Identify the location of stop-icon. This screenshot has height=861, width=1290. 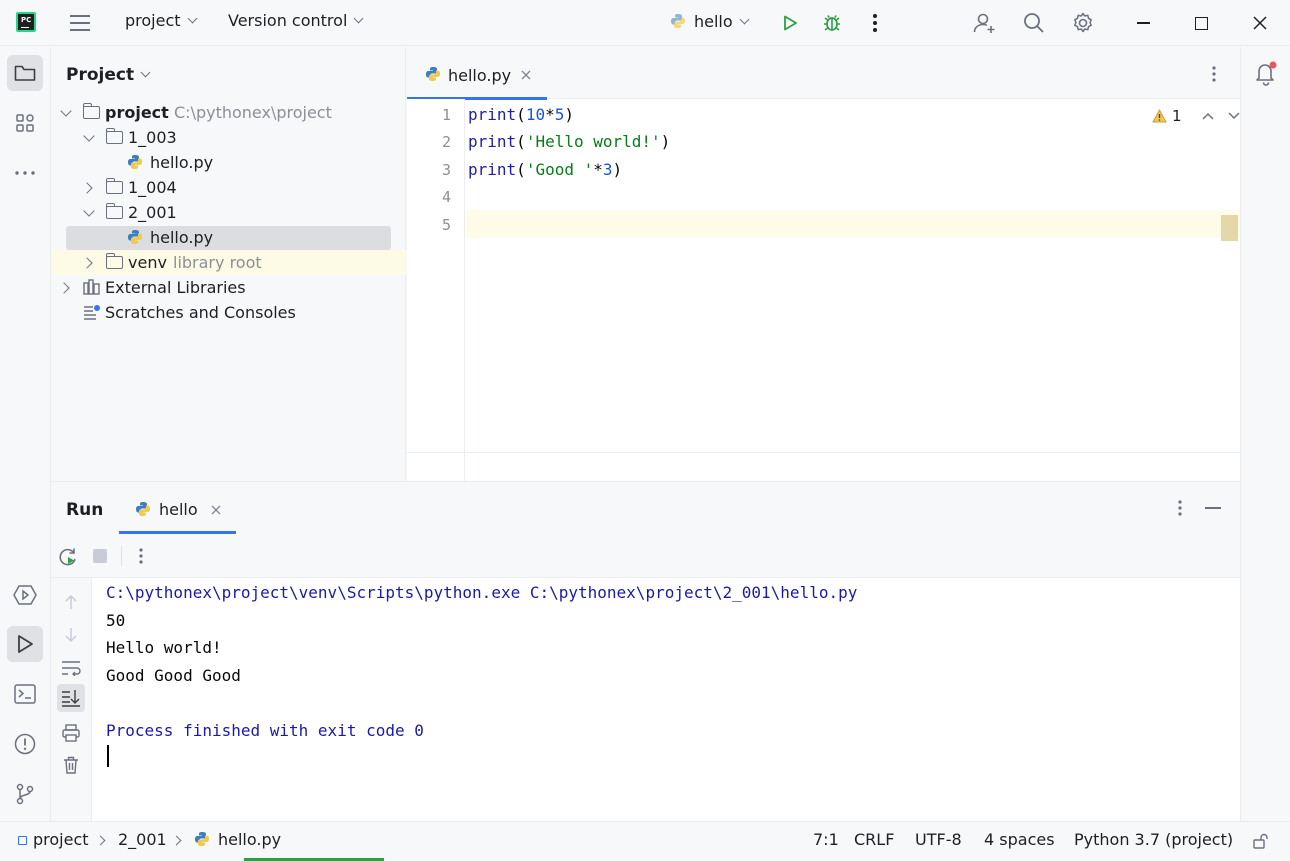
(100, 556).